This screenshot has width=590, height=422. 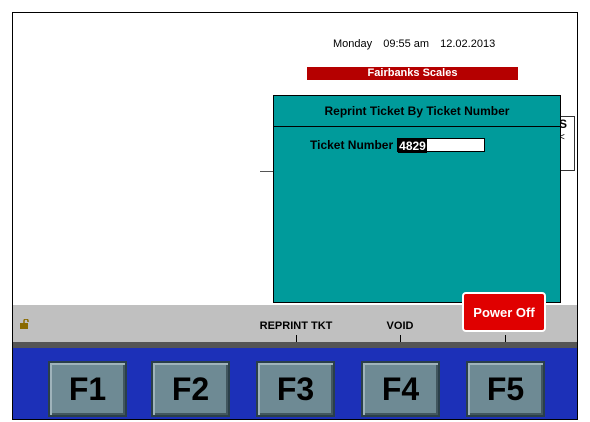 What do you see at coordinates (24, 324) in the screenshot?
I see `padlock-open-icon` at bounding box center [24, 324].